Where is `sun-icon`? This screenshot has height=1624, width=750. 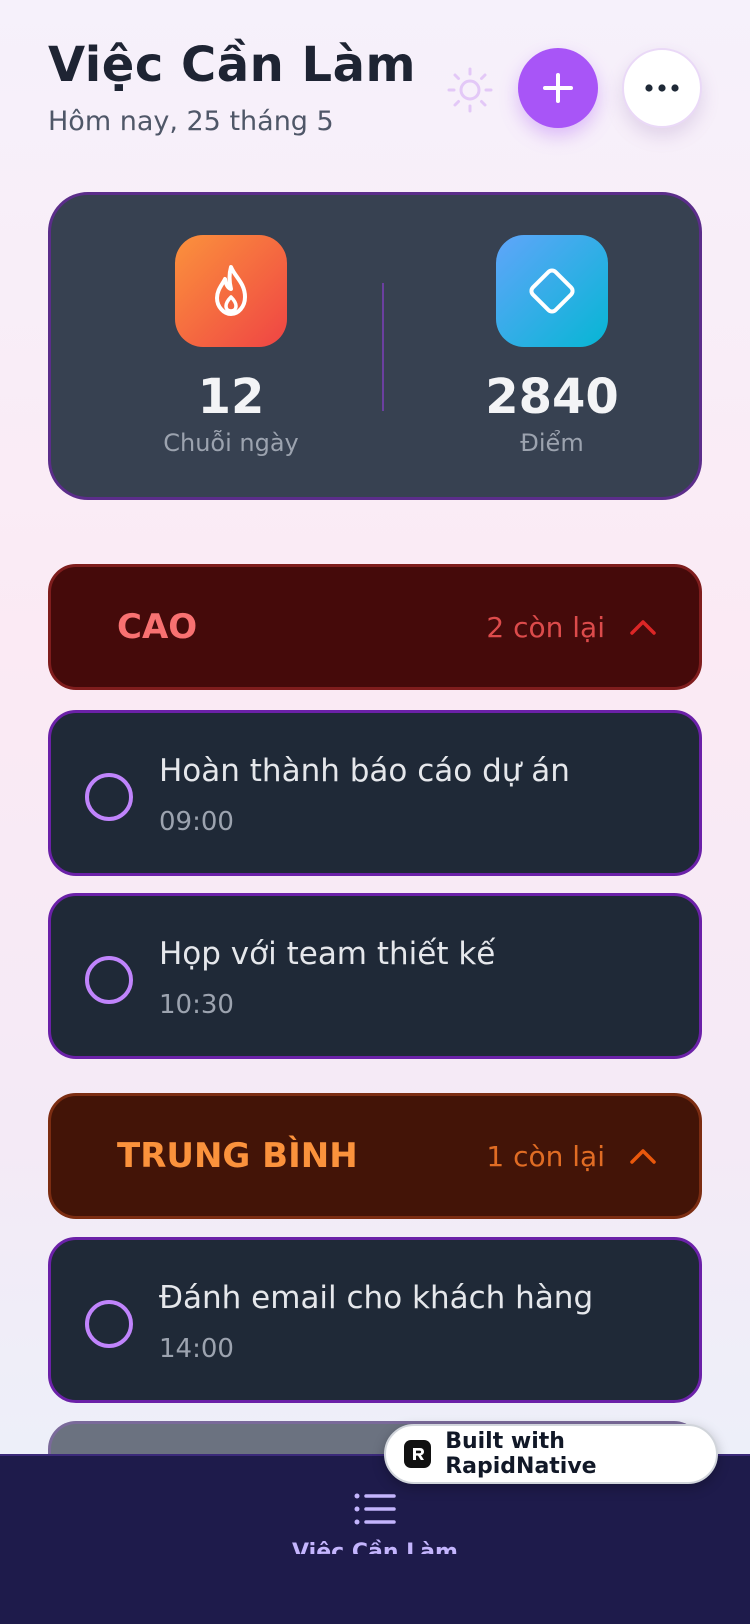 sun-icon is located at coordinates (470, 90).